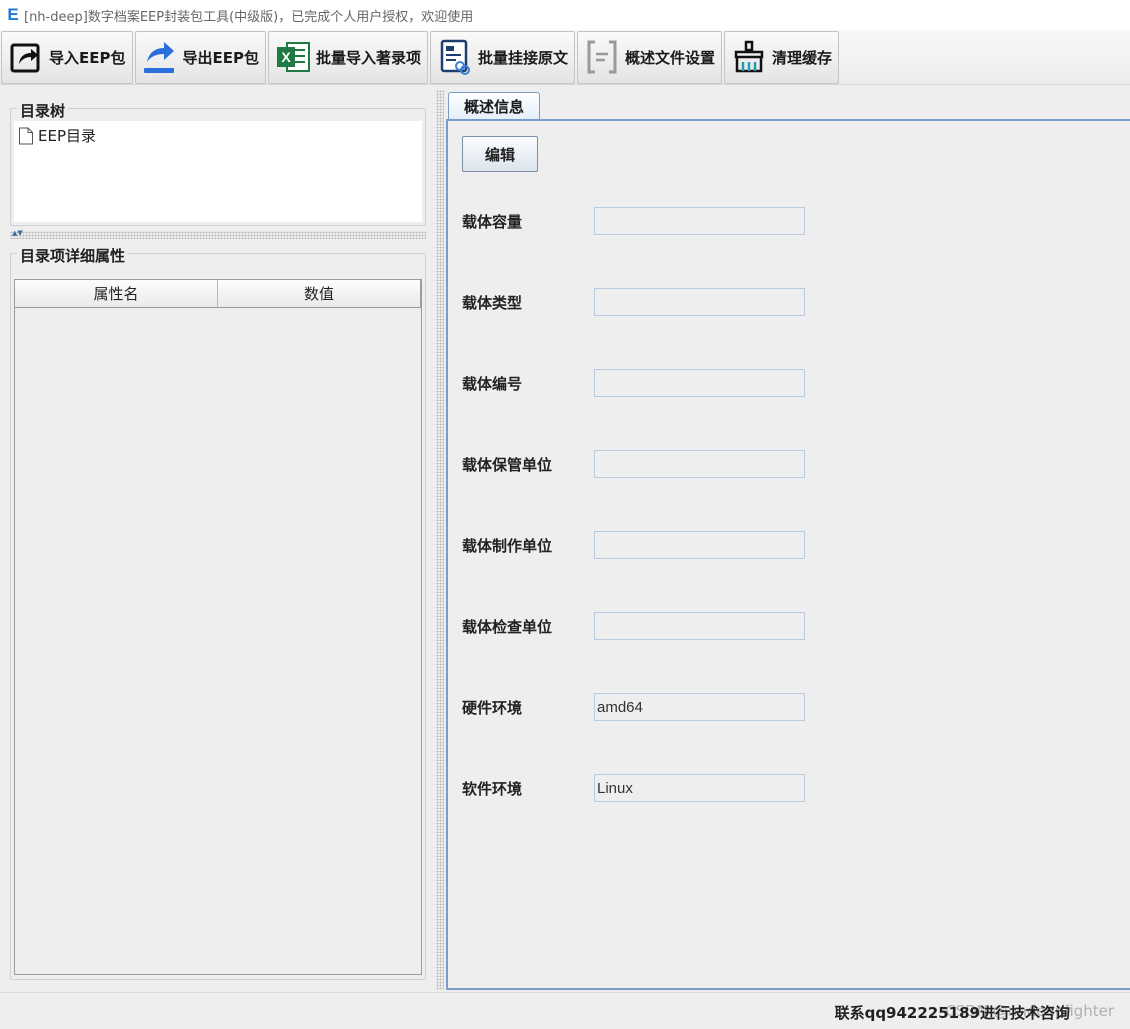 Image resolution: width=1130 pixels, height=1029 pixels. I want to click on carrier-type-label: 载体类型, so click(492, 302).